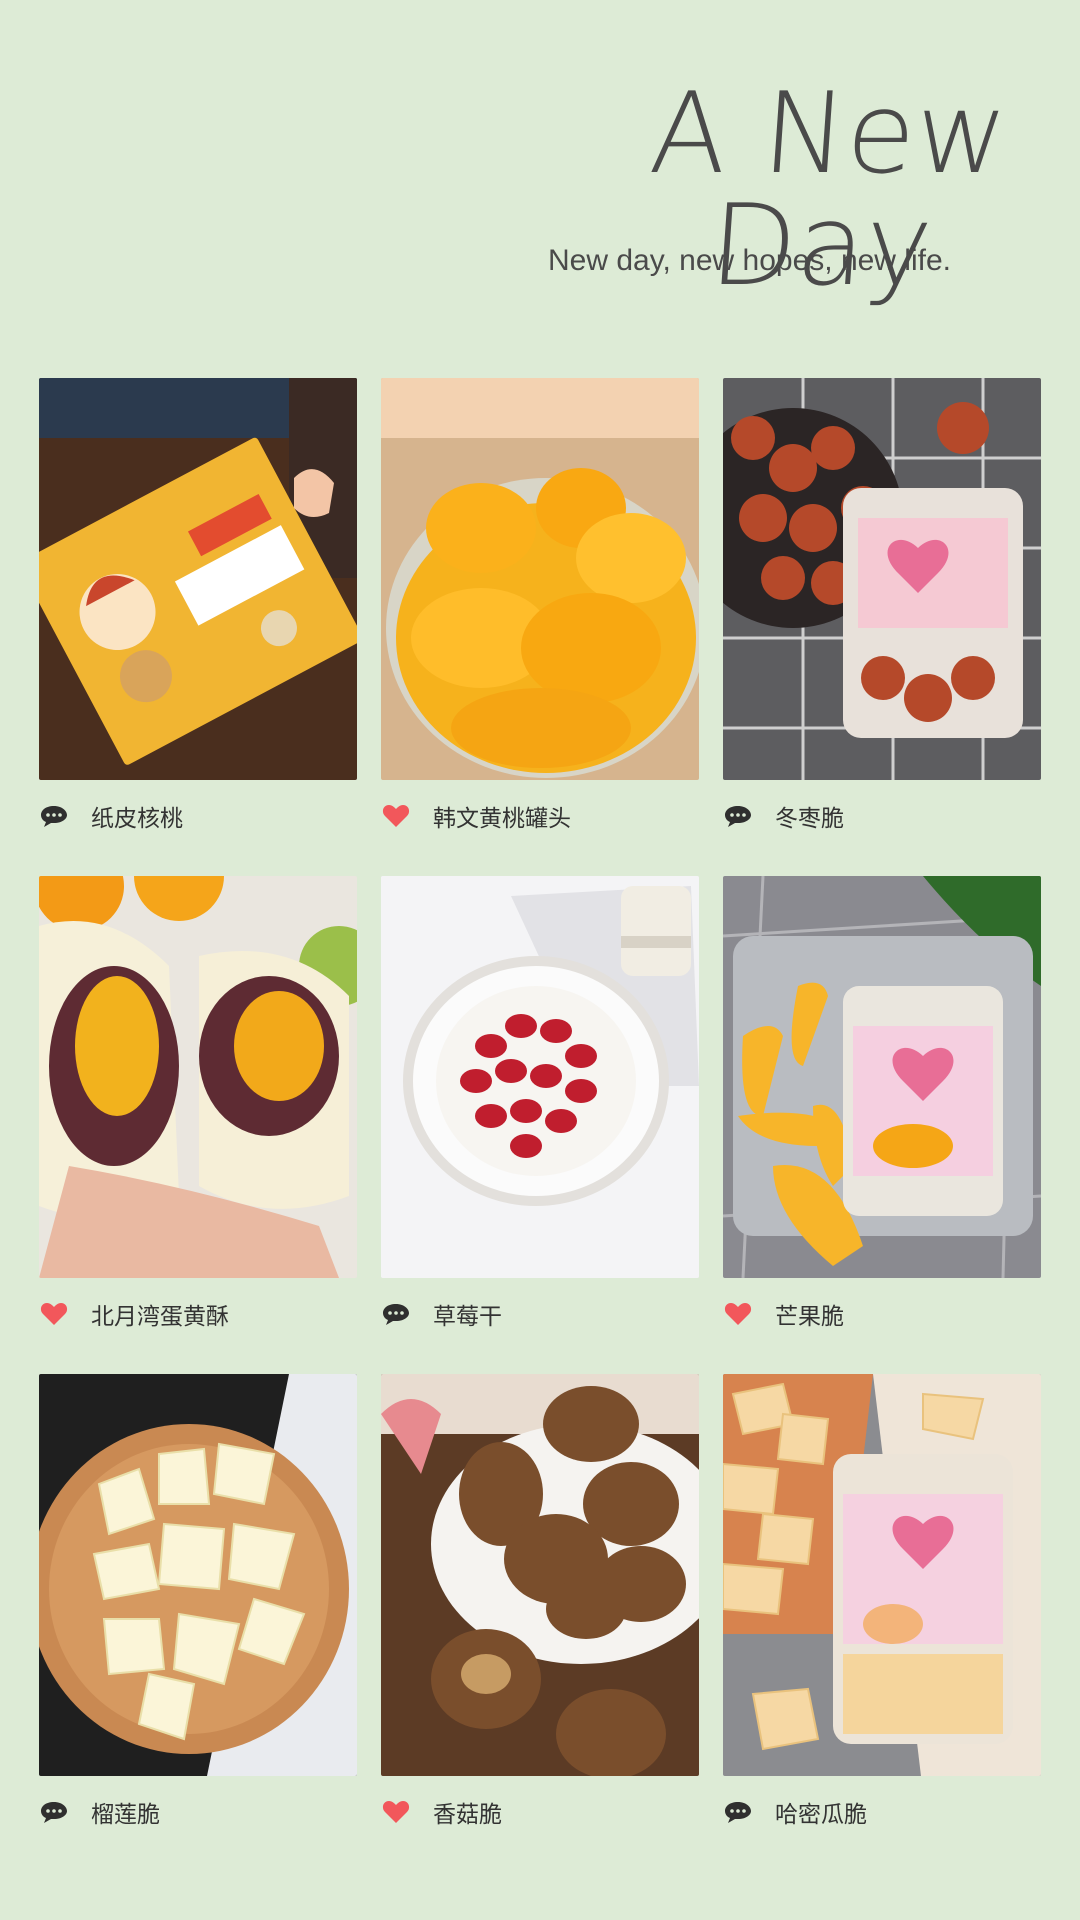 The image size is (1080, 1920). I want to click on product-caption: 草莓干, so click(540, 1314).